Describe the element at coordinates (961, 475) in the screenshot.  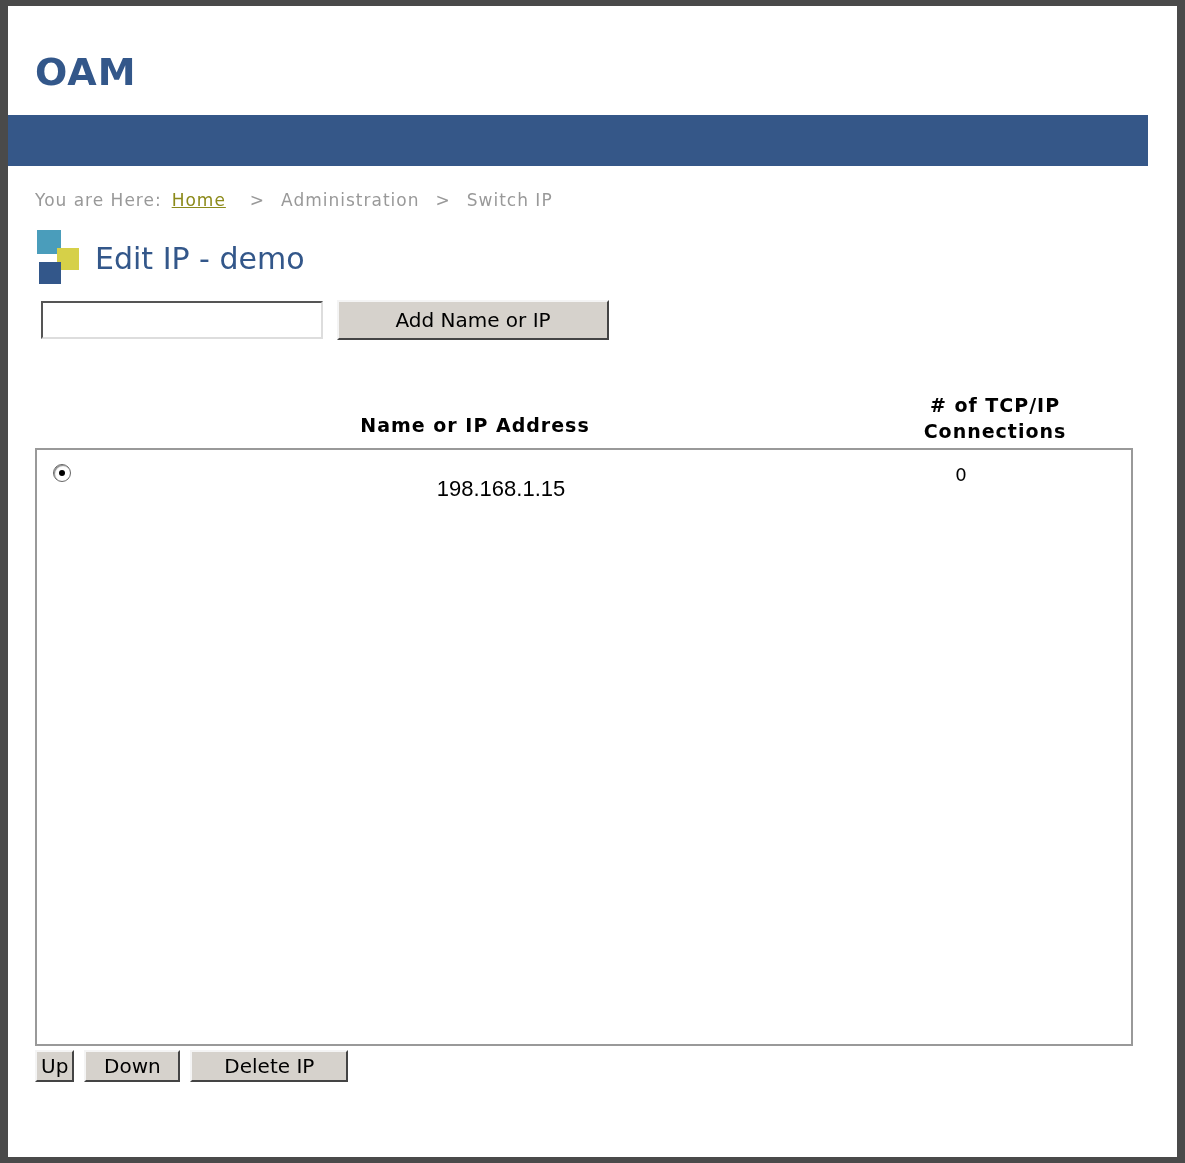
I see `connection-count: 0` at that location.